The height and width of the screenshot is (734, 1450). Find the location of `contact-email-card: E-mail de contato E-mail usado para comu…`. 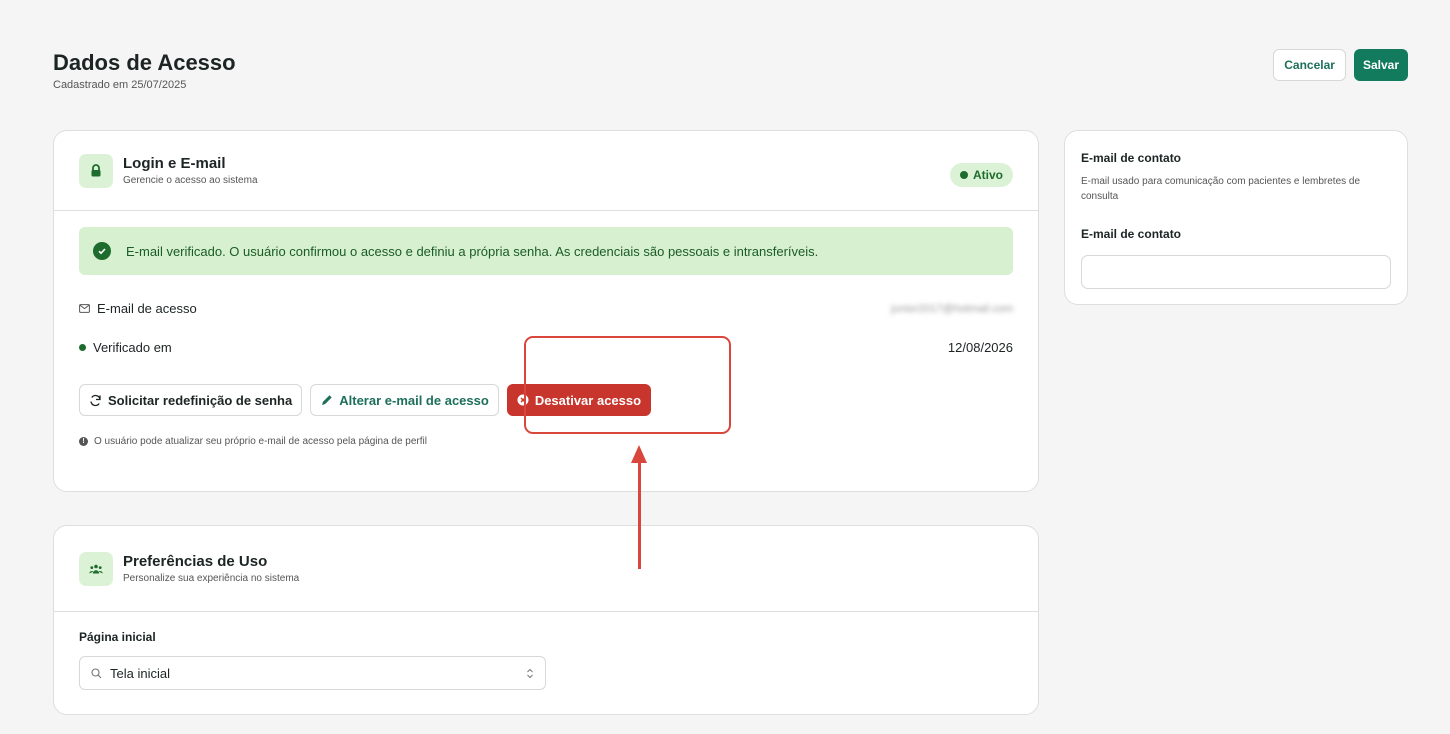

contact-email-card: E-mail de contato E-mail usado para comu… is located at coordinates (1236, 217).